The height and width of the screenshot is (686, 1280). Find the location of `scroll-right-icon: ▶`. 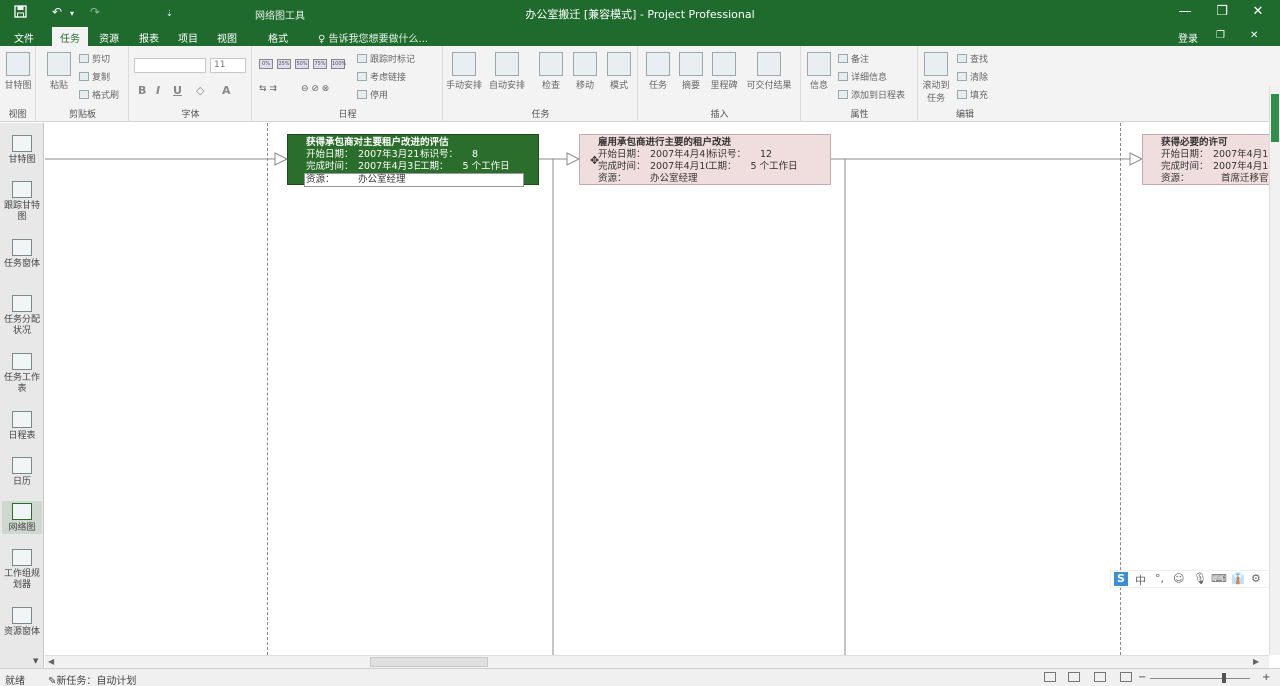

scroll-right-icon: ▶ is located at coordinates (1256, 661).